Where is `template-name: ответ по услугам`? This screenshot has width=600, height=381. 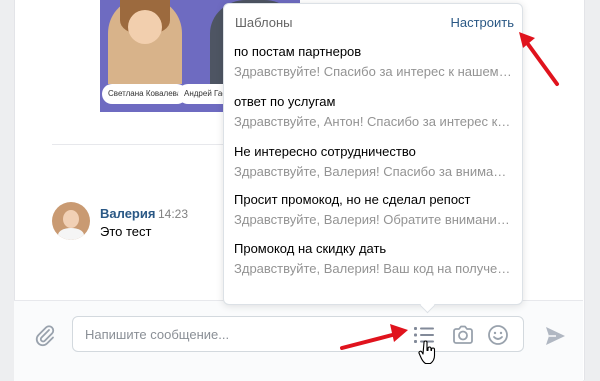 template-name: ответ по услугам is located at coordinates (285, 101).